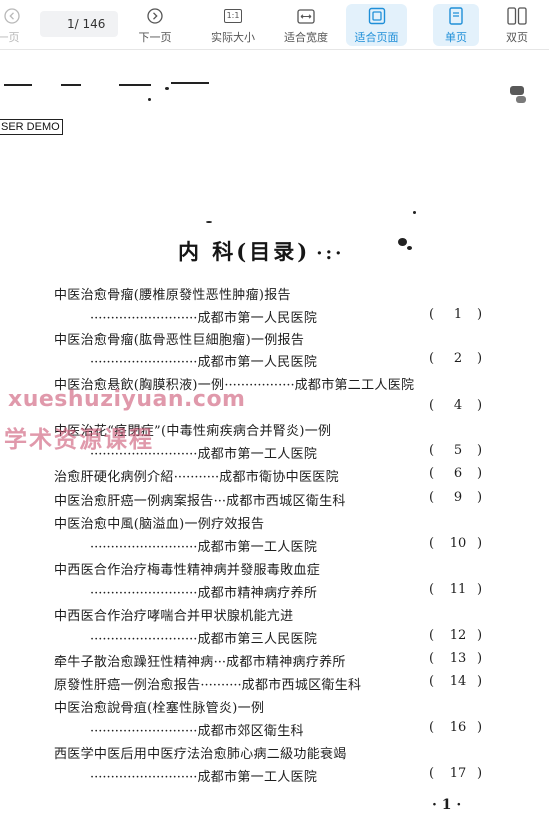  I want to click on actual-size-icon: 1:1, so click(233, 16).